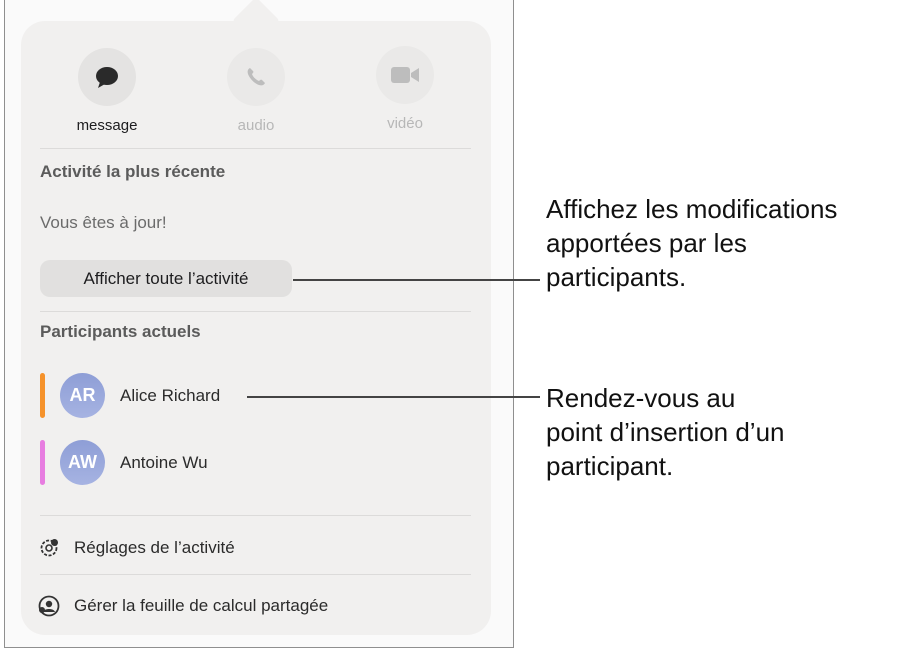 This screenshot has height=649, width=902. I want to click on show-all-activity-button: Afficher toute l’activité, so click(166, 278).